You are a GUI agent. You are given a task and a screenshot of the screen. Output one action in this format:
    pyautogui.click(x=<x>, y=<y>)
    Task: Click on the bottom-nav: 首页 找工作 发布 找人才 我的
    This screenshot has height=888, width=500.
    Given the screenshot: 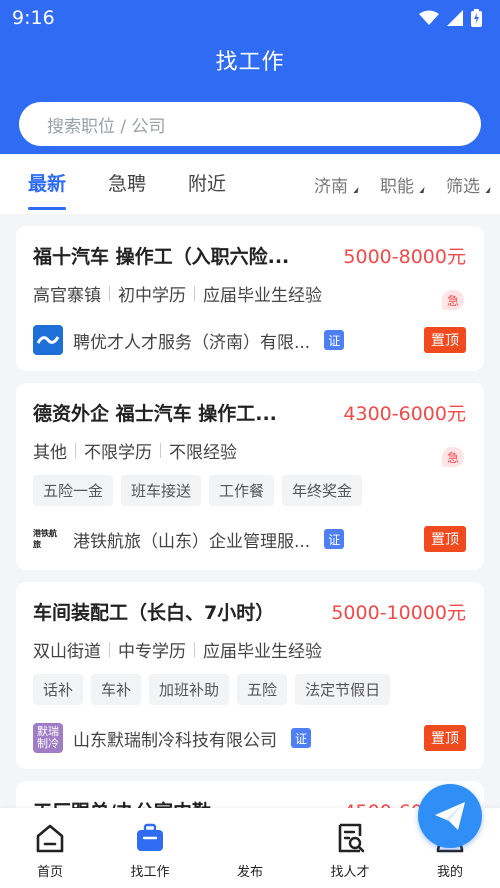 What is the action you would take?
    pyautogui.click(x=250, y=836)
    